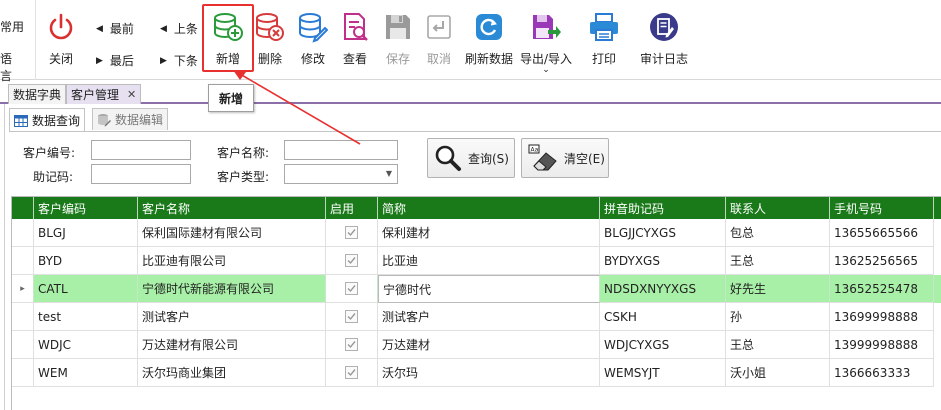  Describe the element at coordinates (471, 158) in the screenshot. I see `query-button: 查询(S)` at that location.